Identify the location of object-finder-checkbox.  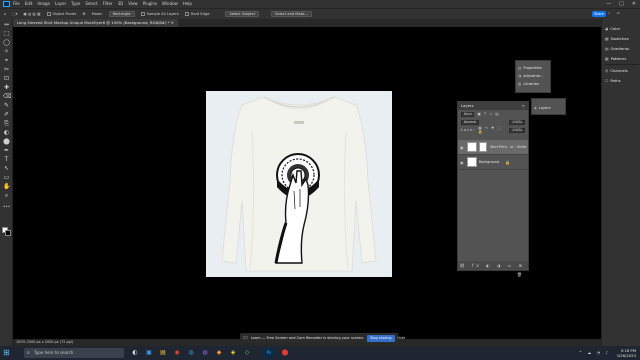
(48, 14).